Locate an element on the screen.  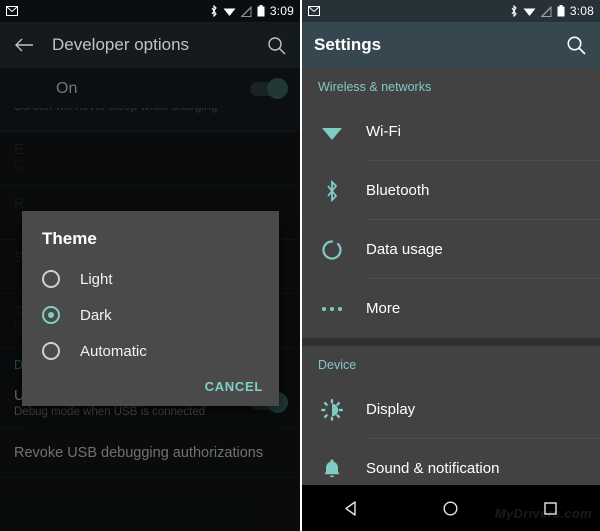
theme-dialog-title: Theme is located at coordinates (69, 238).